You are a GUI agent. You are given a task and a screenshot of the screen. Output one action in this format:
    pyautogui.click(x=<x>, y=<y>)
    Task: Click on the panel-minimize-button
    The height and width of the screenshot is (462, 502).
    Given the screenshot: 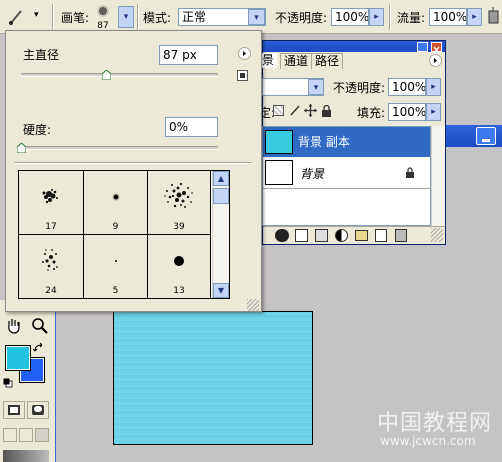 What is the action you would take?
    pyautogui.click(x=422, y=47)
    